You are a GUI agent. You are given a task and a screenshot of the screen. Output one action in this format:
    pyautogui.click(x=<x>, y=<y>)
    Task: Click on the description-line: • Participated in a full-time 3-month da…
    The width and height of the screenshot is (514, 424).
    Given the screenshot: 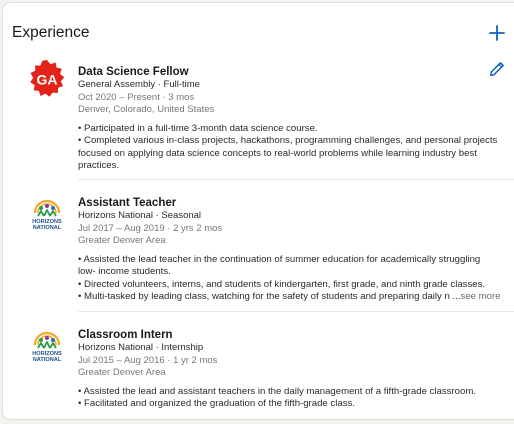 What is the action you would take?
    pyautogui.click(x=198, y=128)
    